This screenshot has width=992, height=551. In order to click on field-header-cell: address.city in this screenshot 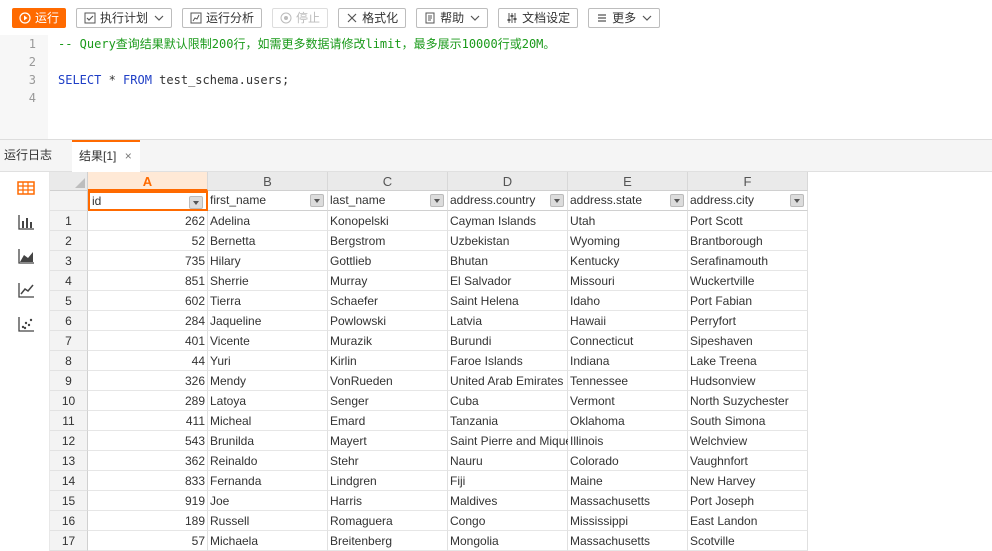, I will do `click(748, 201)`.